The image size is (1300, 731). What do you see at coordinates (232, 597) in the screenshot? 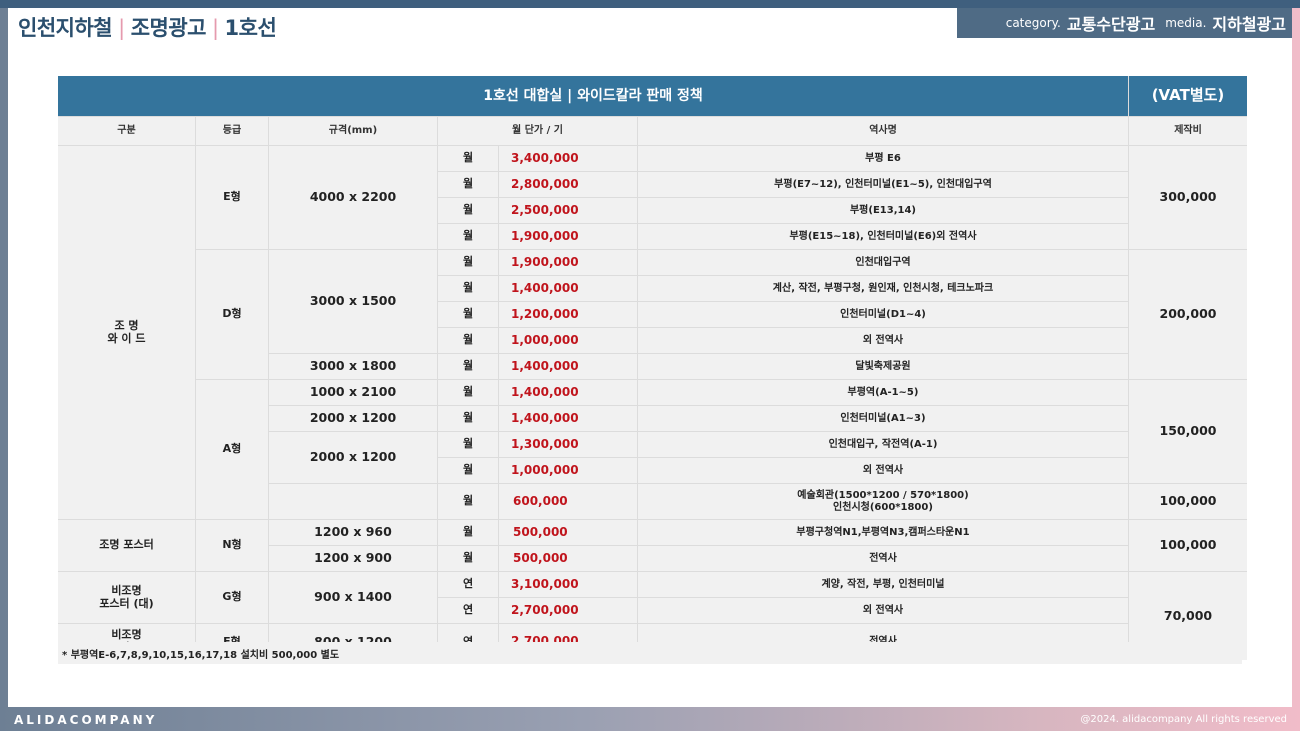
I see `grade-g: G형` at bounding box center [232, 597].